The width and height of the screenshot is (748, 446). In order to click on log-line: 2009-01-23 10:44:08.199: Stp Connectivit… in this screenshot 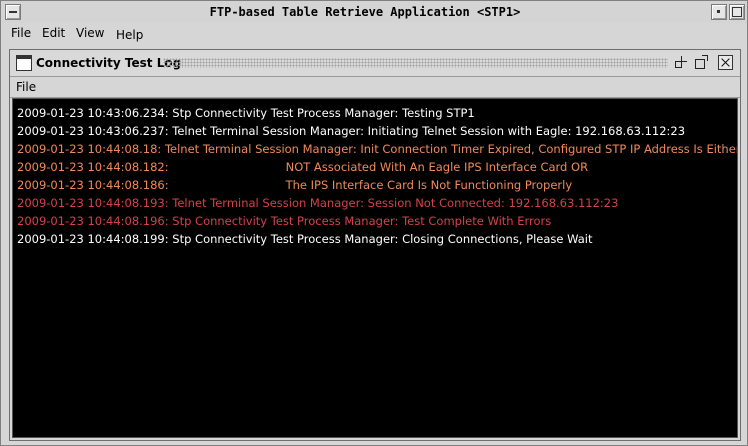, I will do `click(305, 239)`.